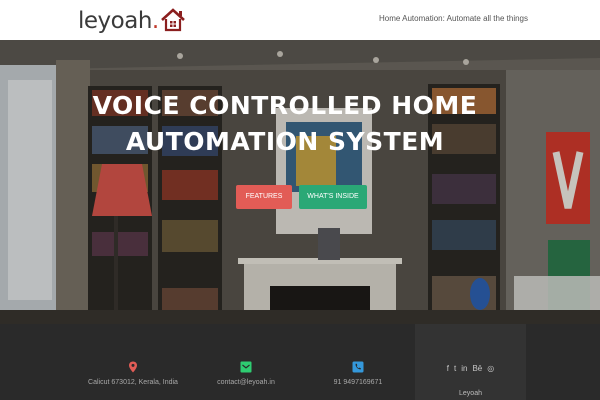  I want to click on logo: leyoah., so click(132, 20).